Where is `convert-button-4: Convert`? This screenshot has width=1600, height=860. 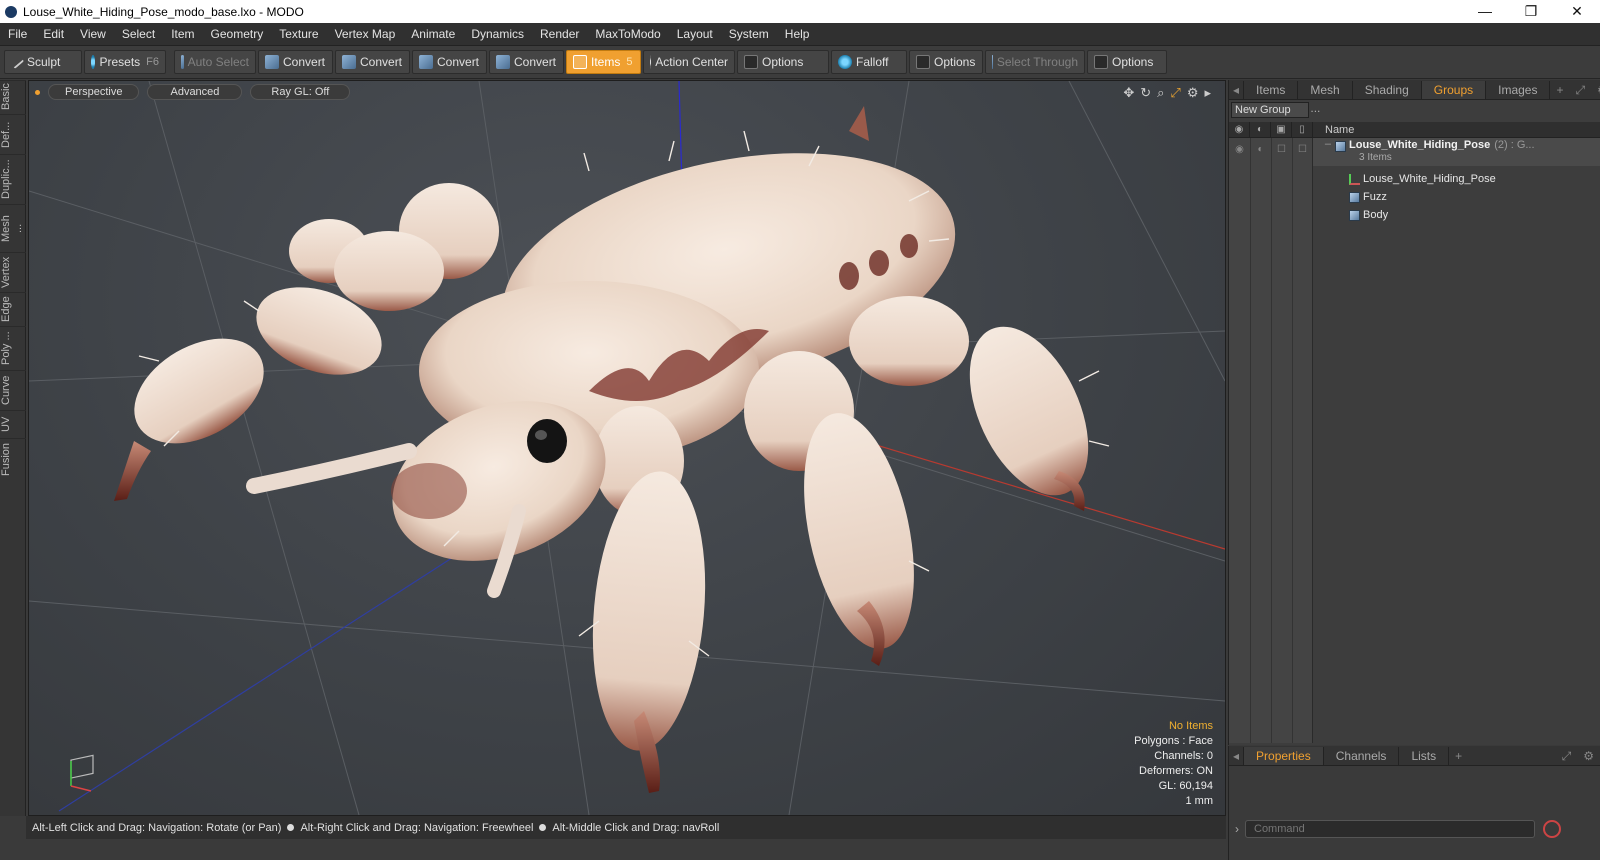 convert-button-4: Convert is located at coordinates (526, 62).